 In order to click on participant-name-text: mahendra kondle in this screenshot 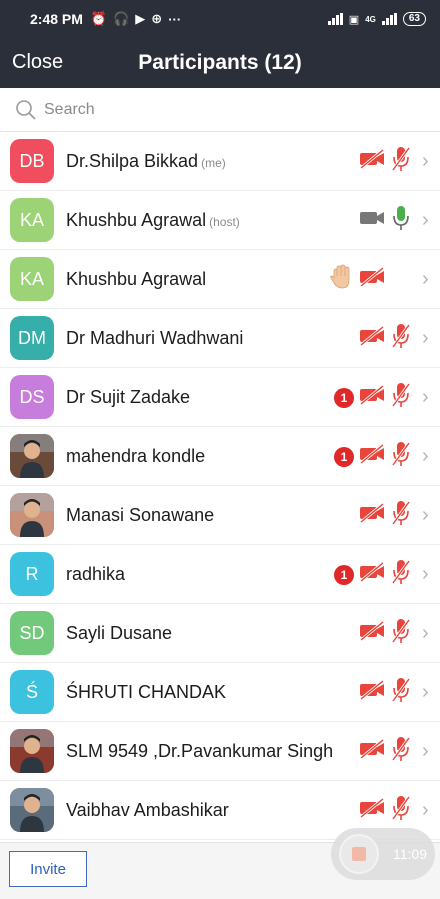, I will do `click(136, 455)`.